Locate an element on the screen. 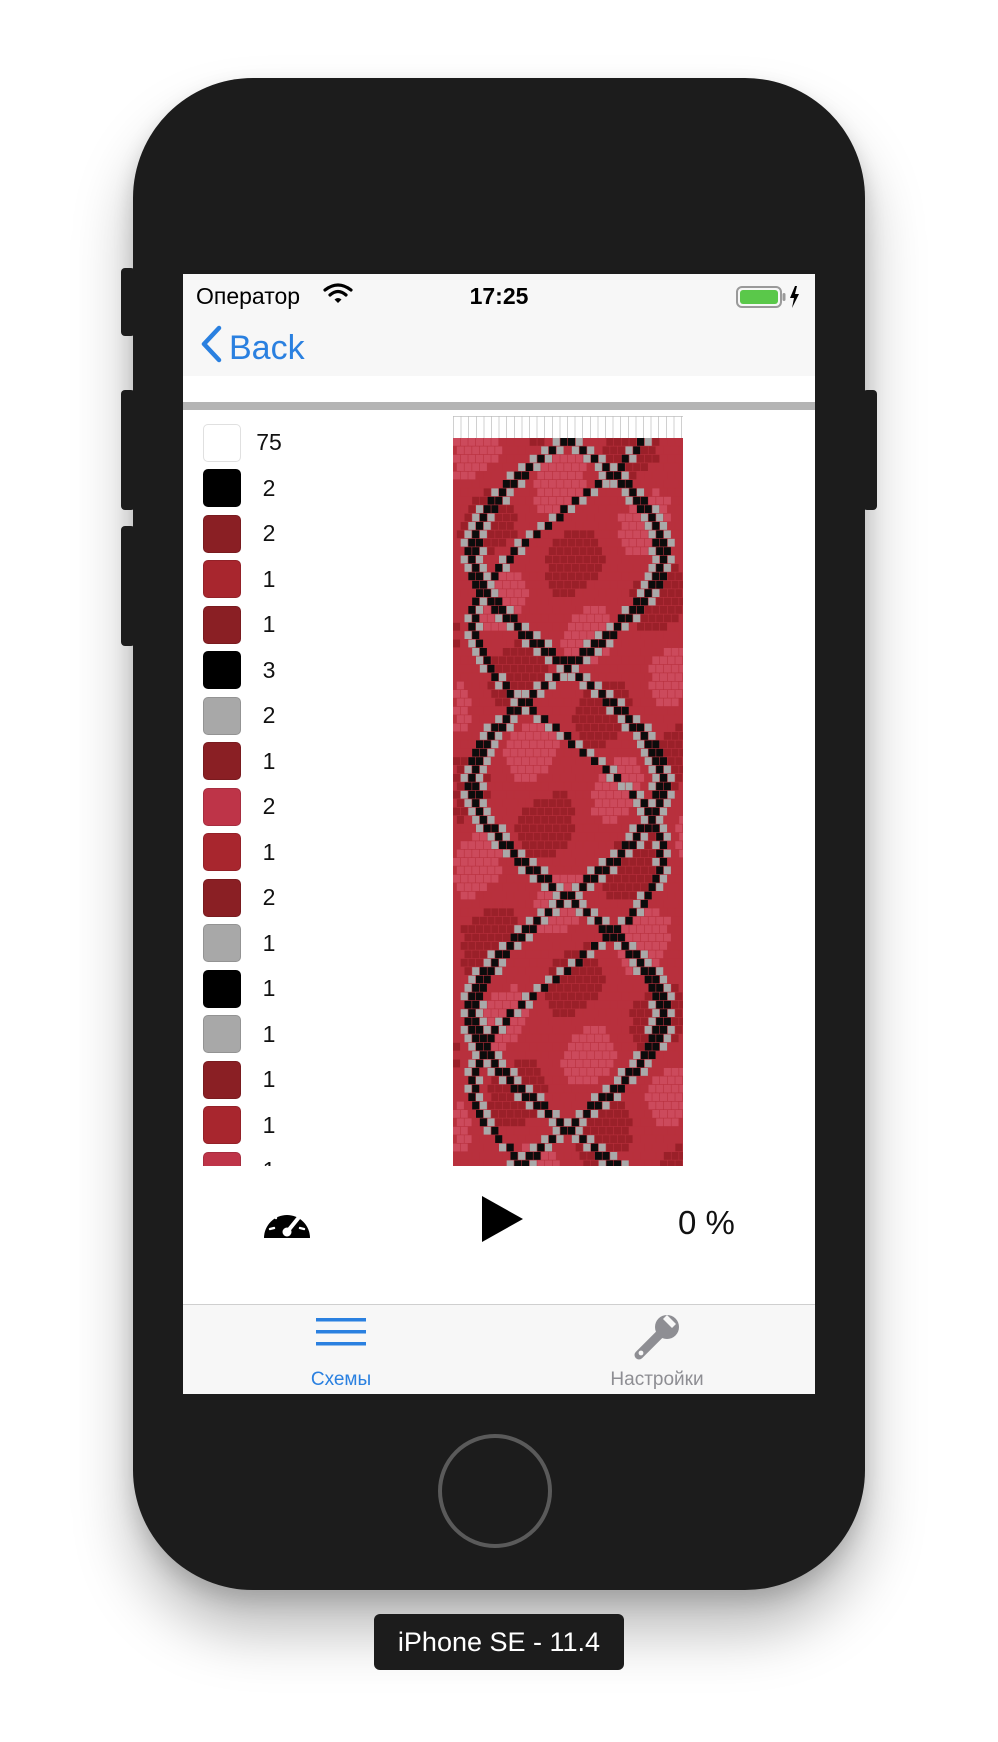 The image size is (998, 1742). home-button is located at coordinates (495, 1491).